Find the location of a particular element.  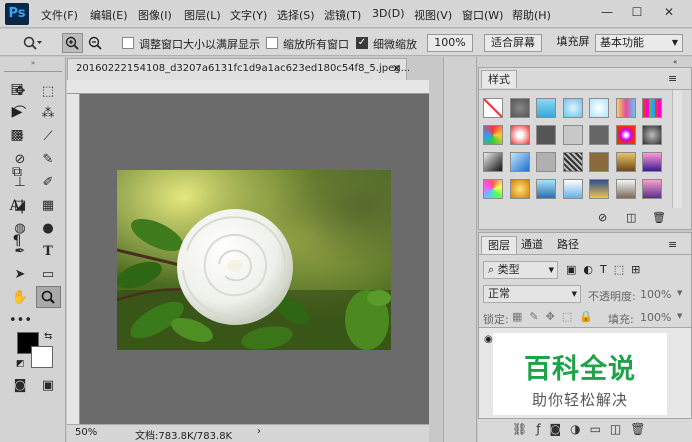

zoom-100-button: 100% is located at coordinates (450, 43).